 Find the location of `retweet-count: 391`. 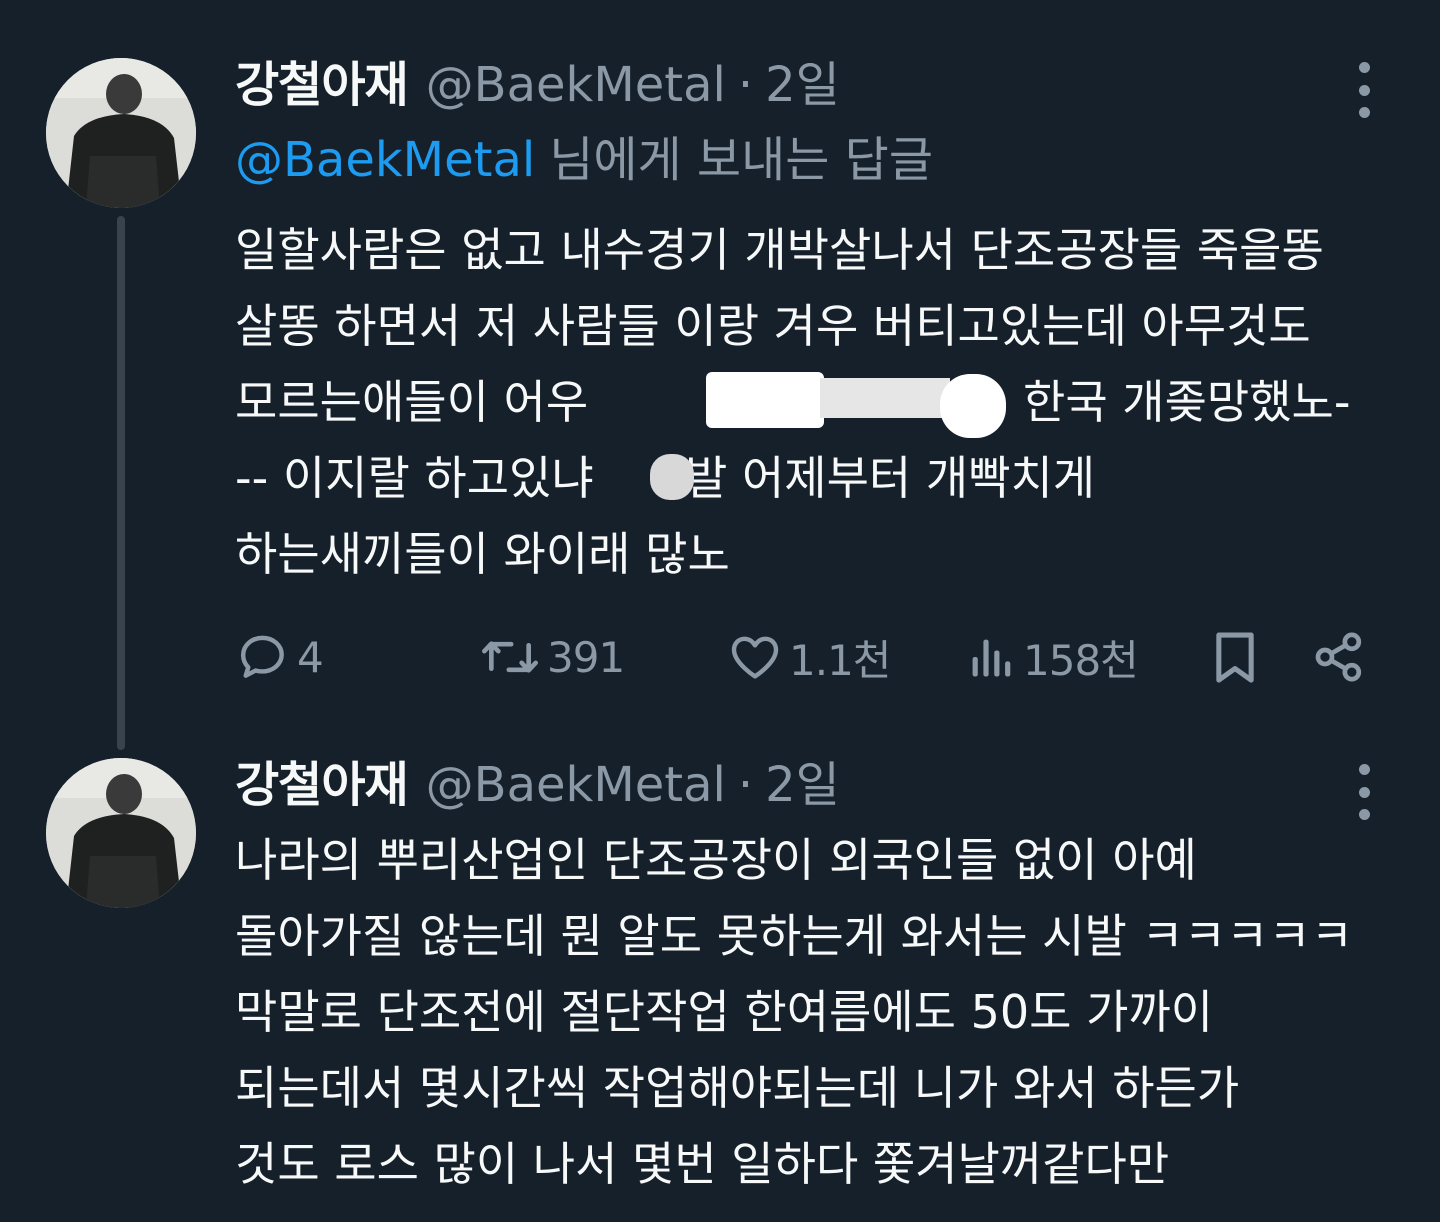

retweet-count: 391 is located at coordinates (586, 657).